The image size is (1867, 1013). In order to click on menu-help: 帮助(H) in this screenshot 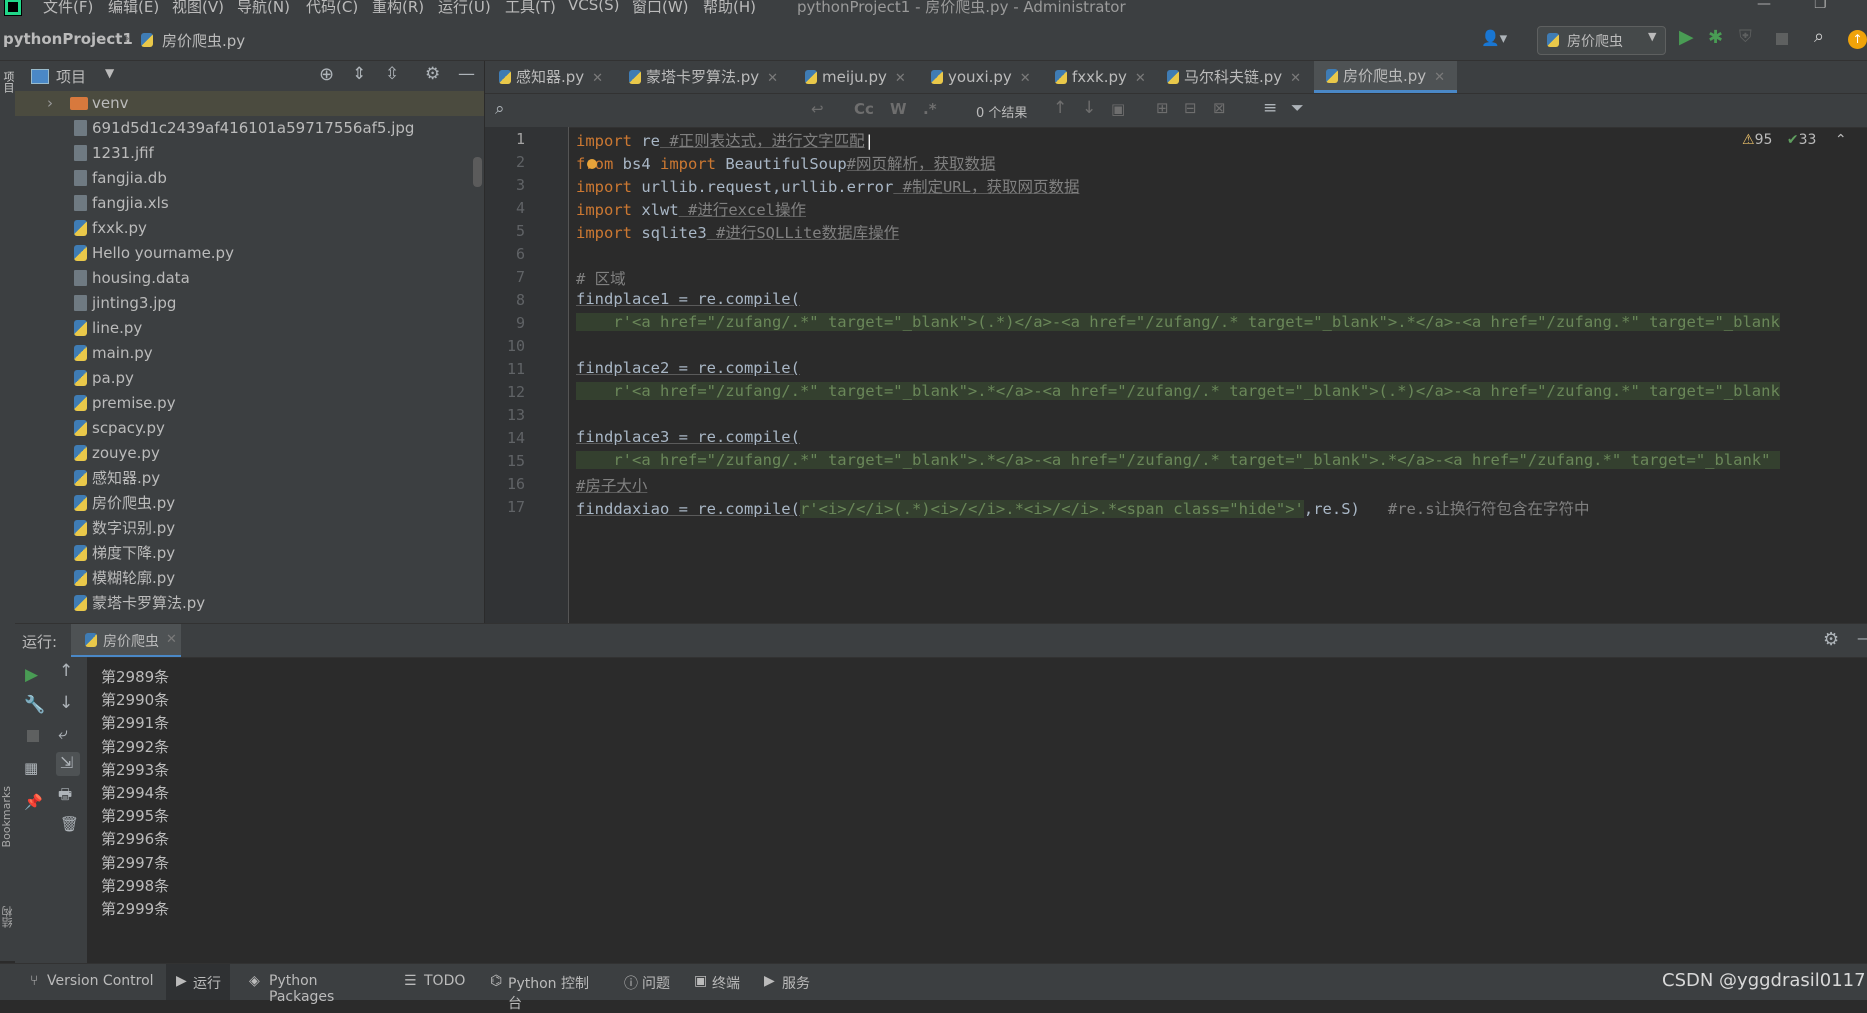, I will do `click(729, 8)`.